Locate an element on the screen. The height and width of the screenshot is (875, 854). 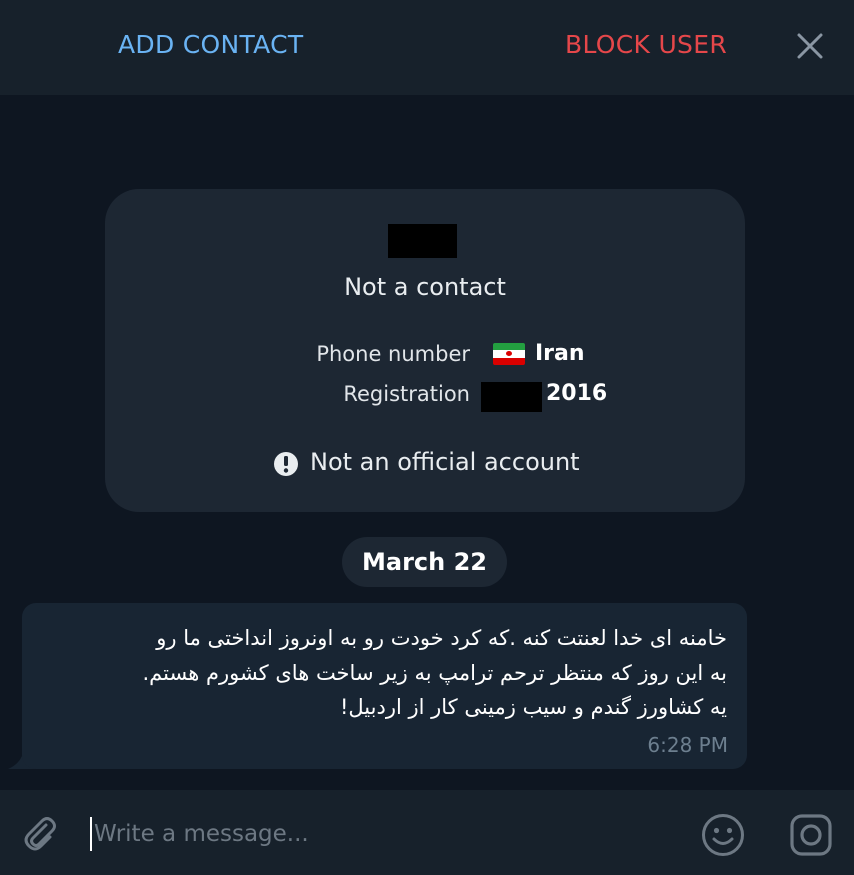
block-user-button: BLOCK USER is located at coordinates (646, 44).